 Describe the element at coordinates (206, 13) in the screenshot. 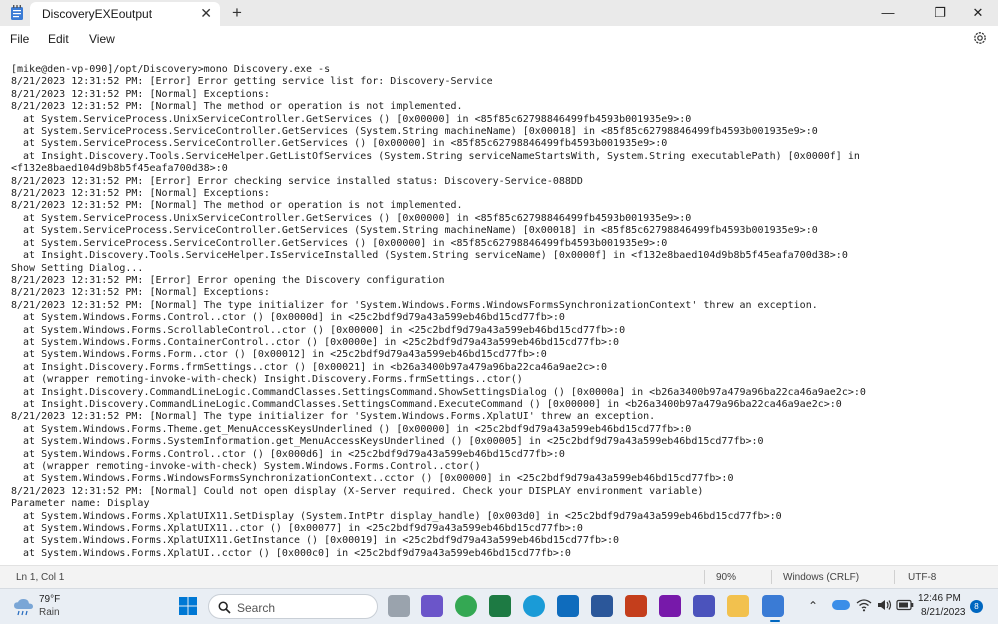

I see `close-tab-icon: ✕` at that location.